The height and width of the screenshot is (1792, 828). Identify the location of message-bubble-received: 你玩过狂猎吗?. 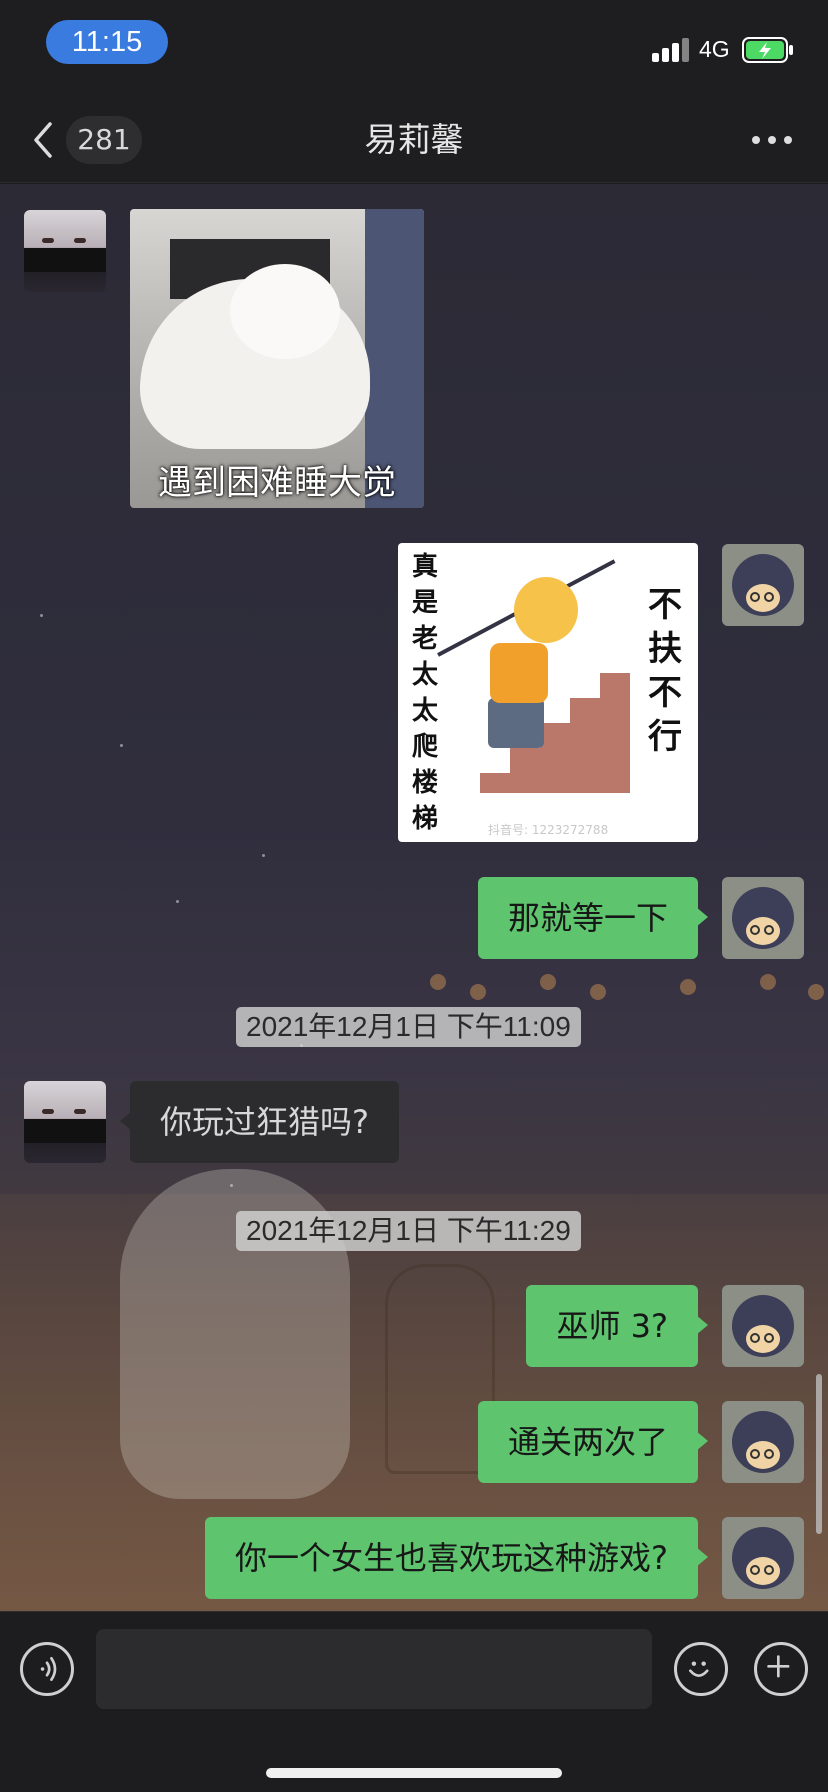
(259, 1122).